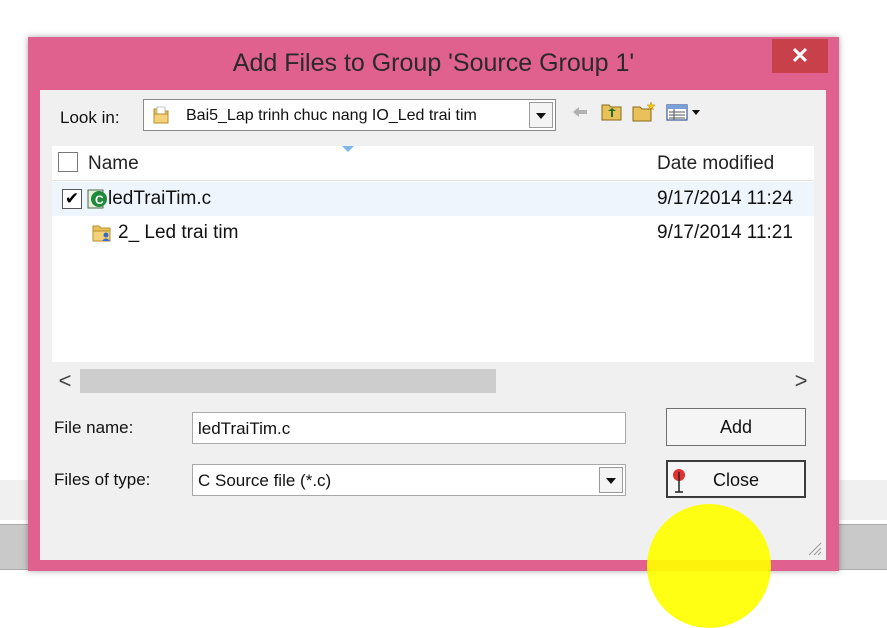  What do you see at coordinates (160, 198) in the screenshot?
I see `file-name-text: ledTraiTim.c` at bounding box center [160, 198].